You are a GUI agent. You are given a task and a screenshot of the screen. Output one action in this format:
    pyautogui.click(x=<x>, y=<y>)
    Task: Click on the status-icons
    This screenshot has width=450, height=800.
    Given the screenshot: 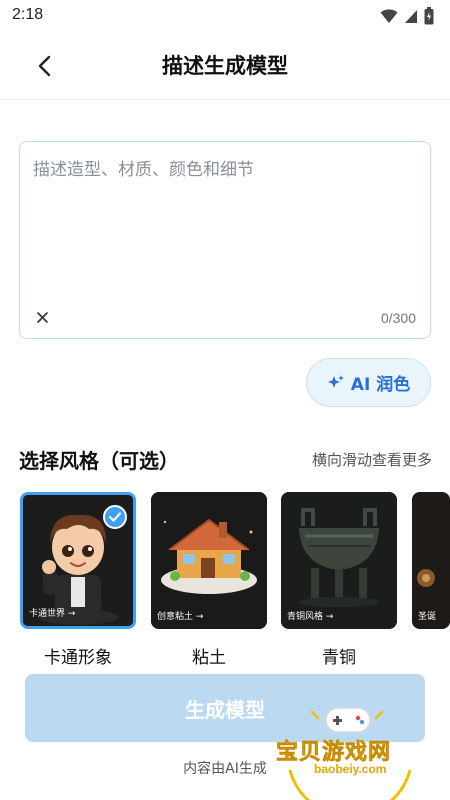 What is the action you would take?
    pyautogui.click(x=407, y=16)
    